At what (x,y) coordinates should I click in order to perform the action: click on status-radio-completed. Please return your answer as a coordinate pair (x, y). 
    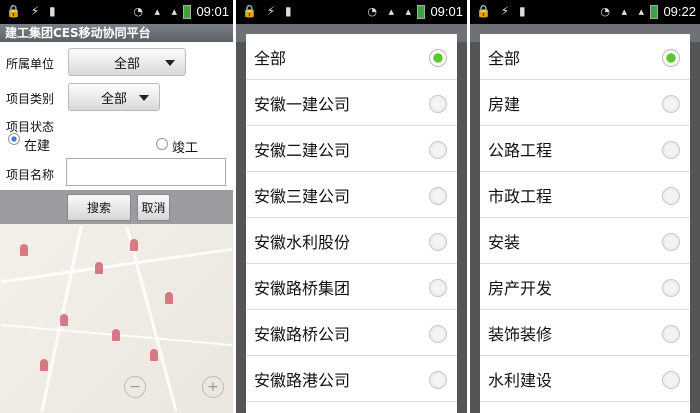
    Looking at the image, I should click on (162, 144).